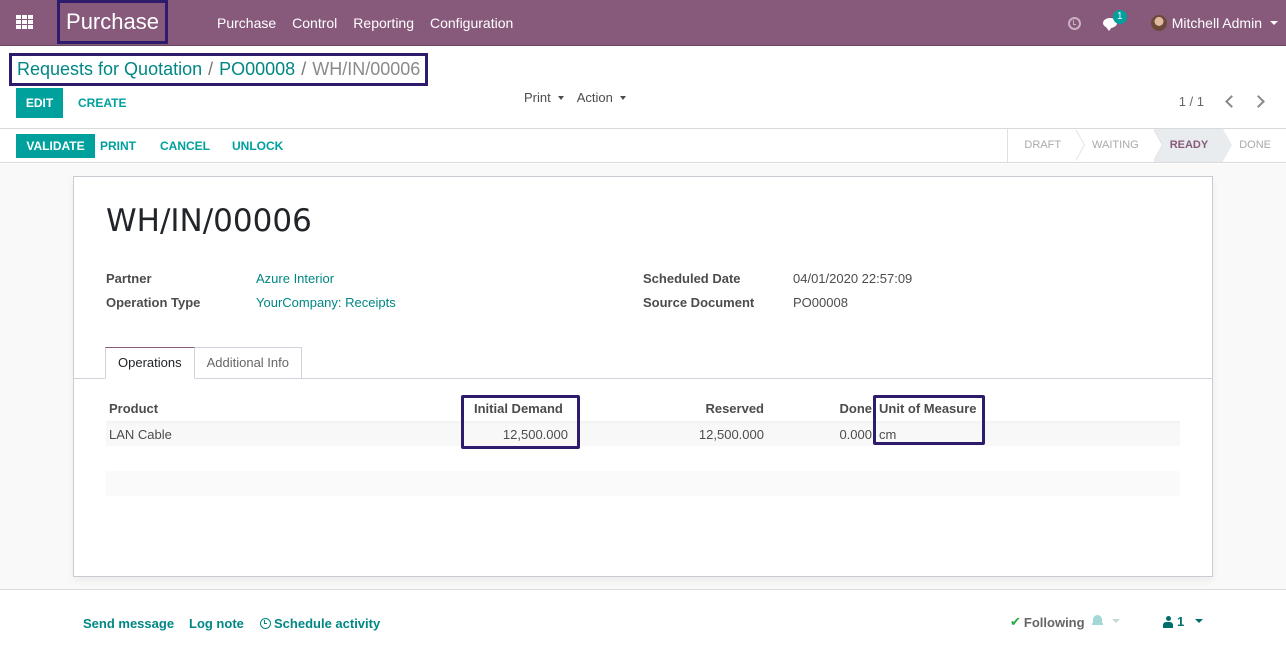 Image resolution: width=1286 pixels, height=653 pixels. What do you see at coordinates (55, 146) in the screenshot?
I see `validate-button: Validate` at bounding box center [55, 146].